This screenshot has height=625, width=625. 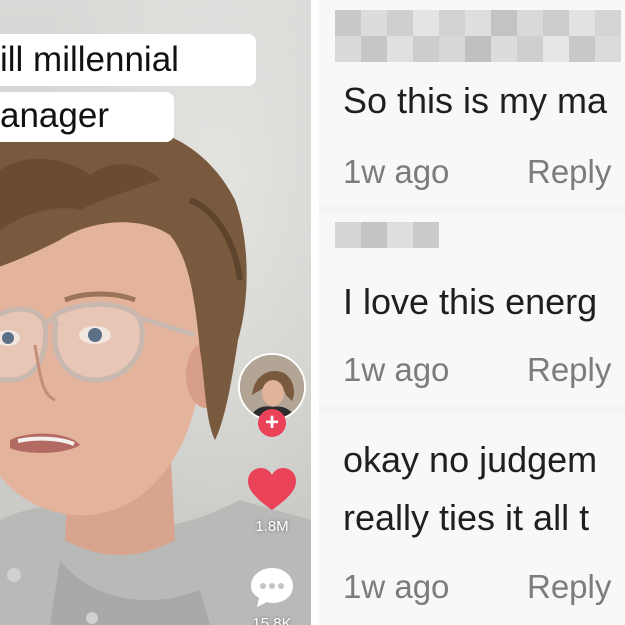 I want to click on comment-text-line-2: really ties it all t, so click(x=466, y=517).